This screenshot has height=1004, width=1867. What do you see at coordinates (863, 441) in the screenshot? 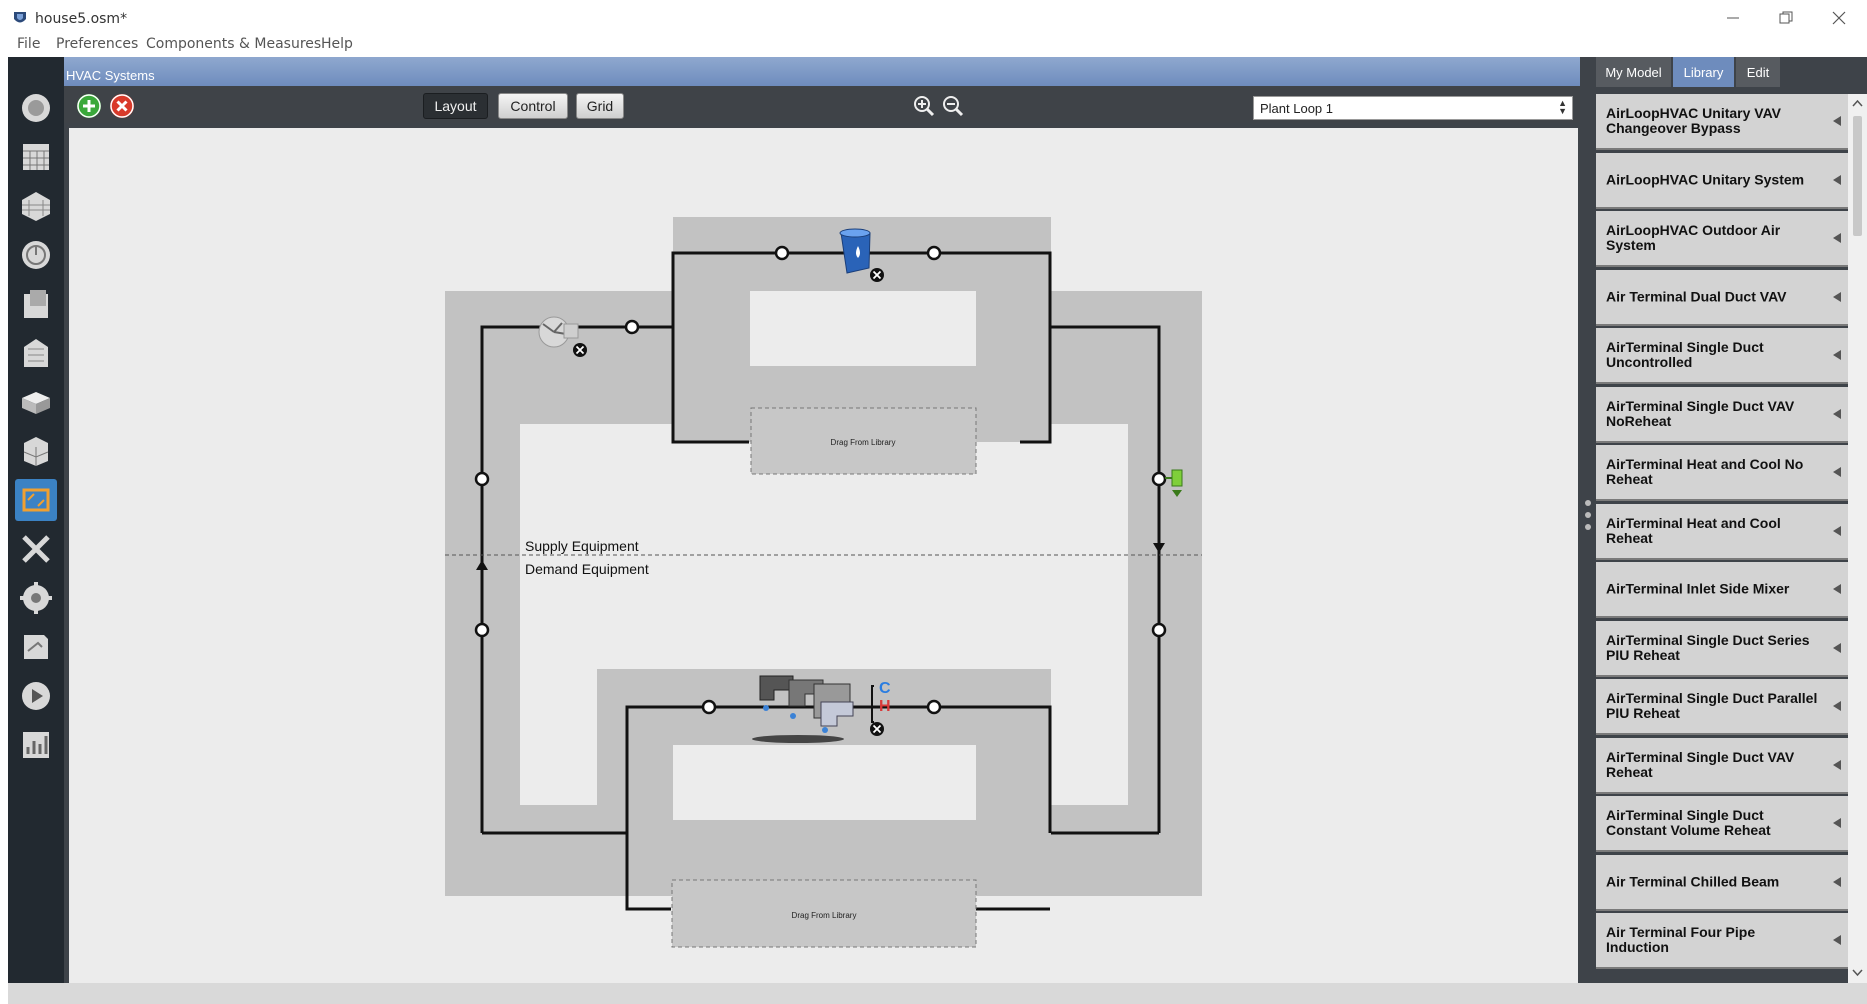
I see `supply-drop-zone: Drag From Library` at bounding box center [863, 441].